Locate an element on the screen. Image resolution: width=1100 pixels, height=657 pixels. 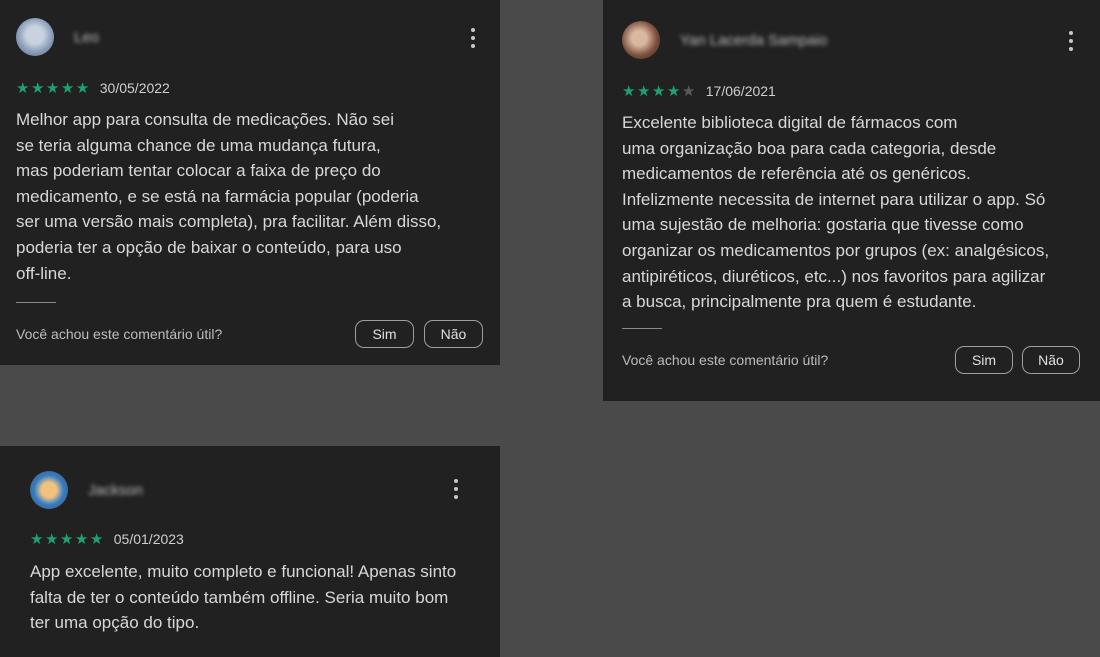
review-date: 30/05/2022 is located at coordinates (134, 88).